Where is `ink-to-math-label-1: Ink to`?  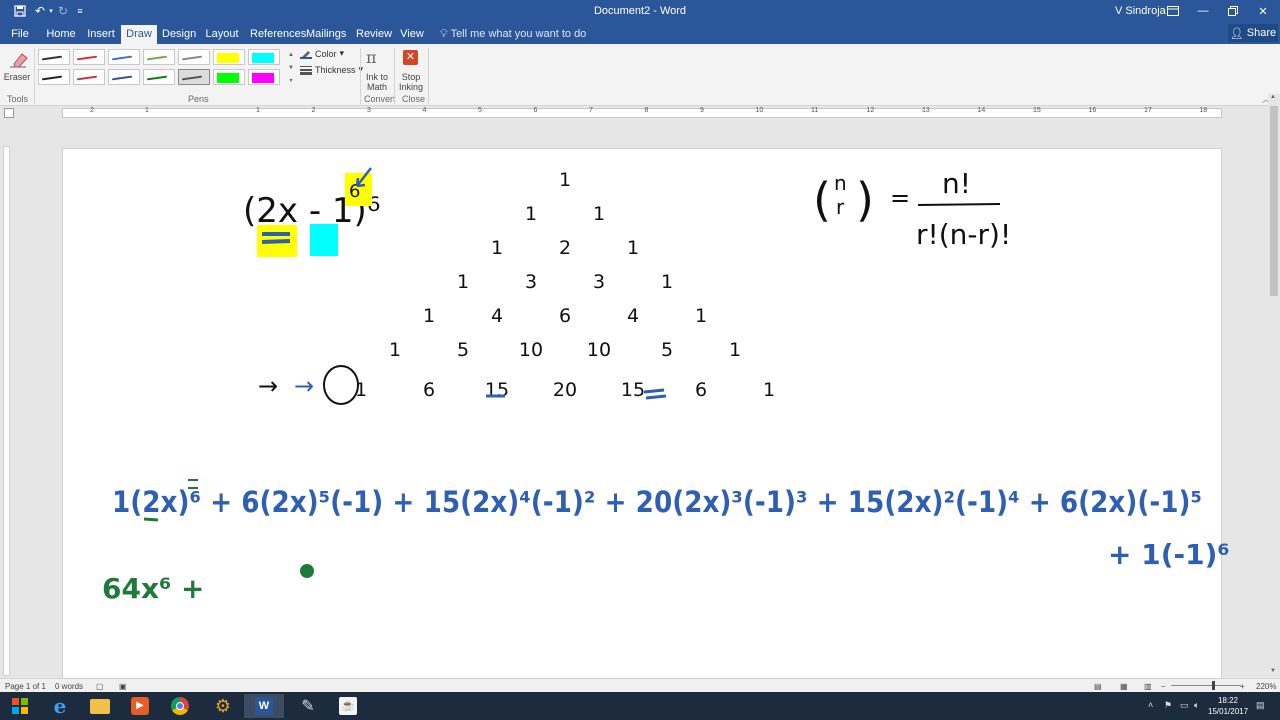 ink-to-math-label-1: Ink to is located at coordinates (376, 77).